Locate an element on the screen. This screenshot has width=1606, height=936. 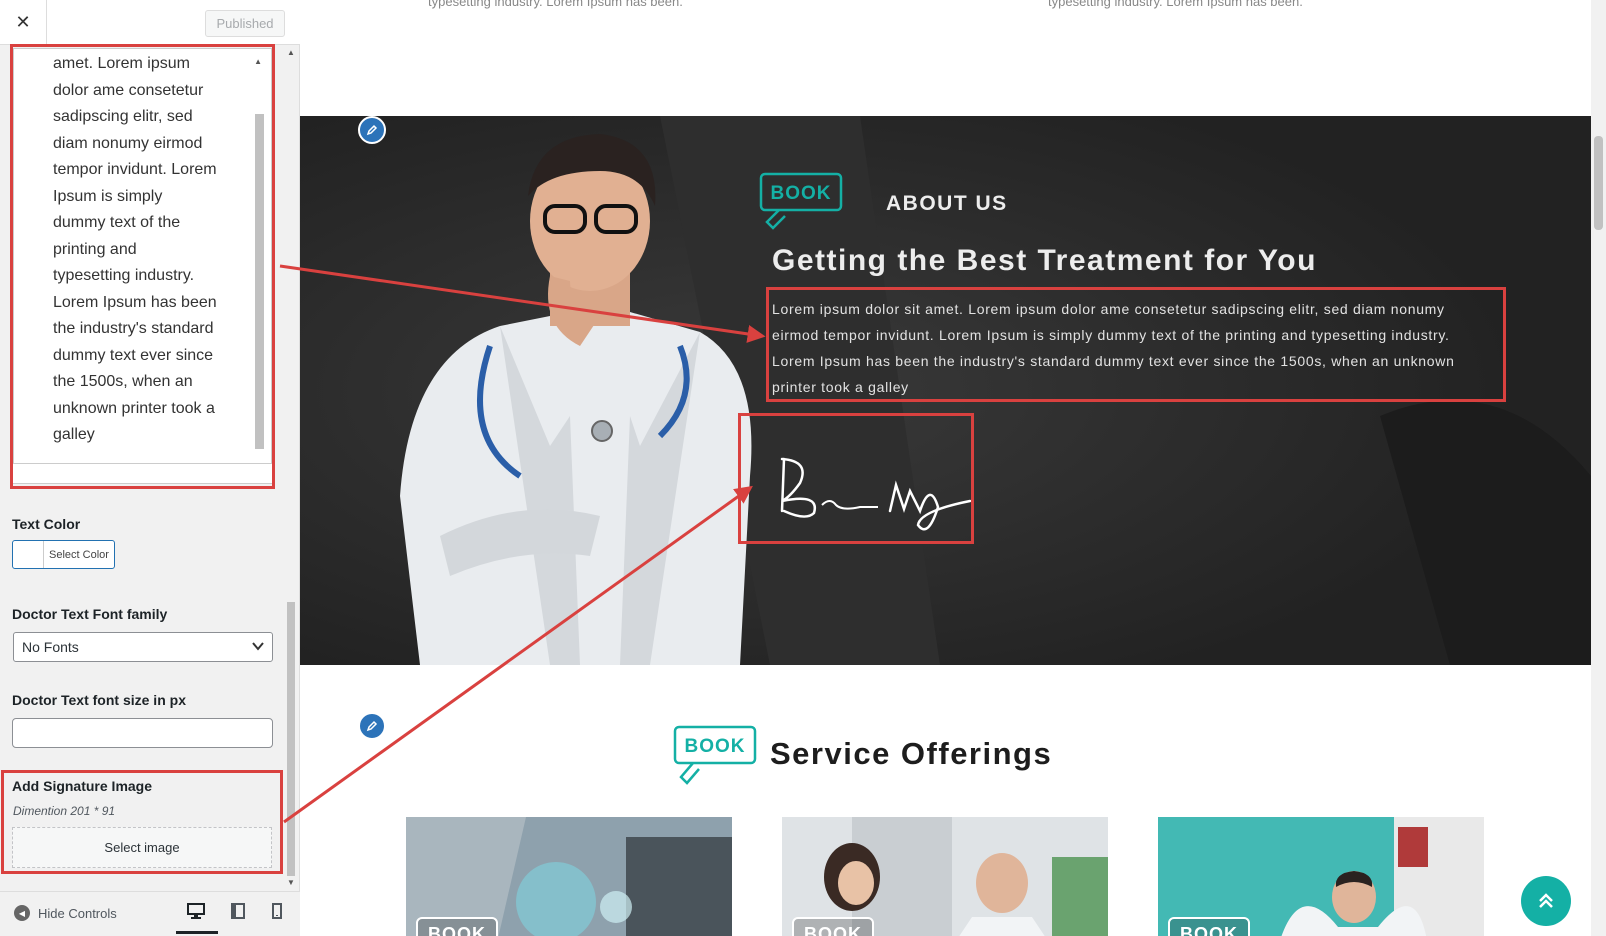
preview-scroll-thumb is located at coordinates (1598, 183).